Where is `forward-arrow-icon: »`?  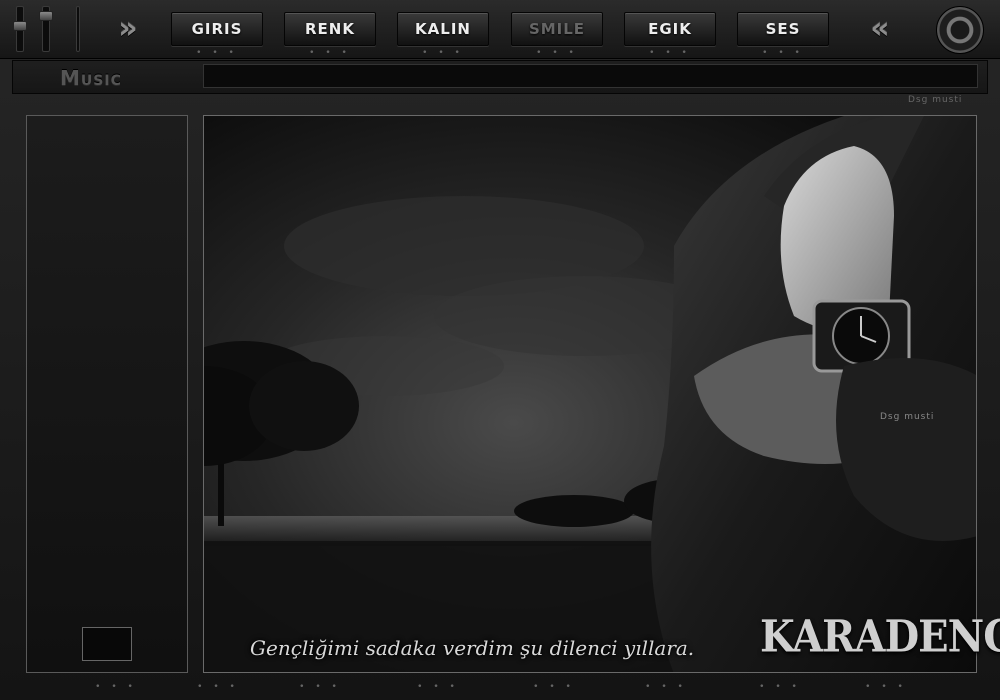 forward-arrow-icon: » is located at coordinates (123, 29).